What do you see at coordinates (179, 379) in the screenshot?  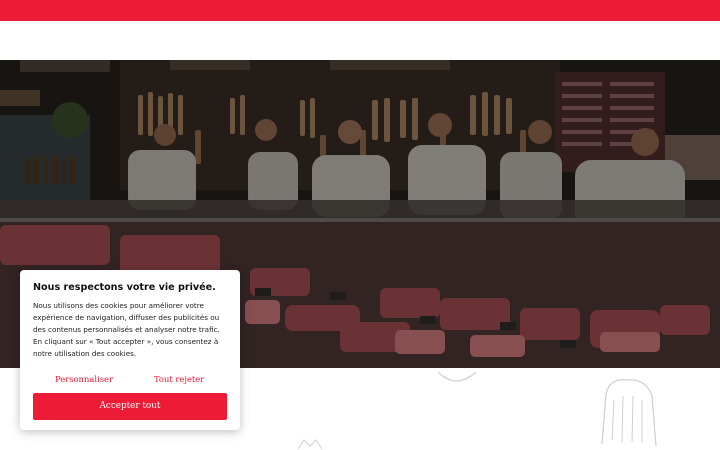 I see `reject-all-button: Tout rejeter` at bounding box center [179, 379].